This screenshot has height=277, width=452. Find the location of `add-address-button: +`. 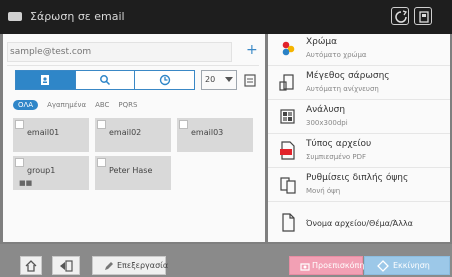

add-address-button: + is located at coordinates (252, 50).